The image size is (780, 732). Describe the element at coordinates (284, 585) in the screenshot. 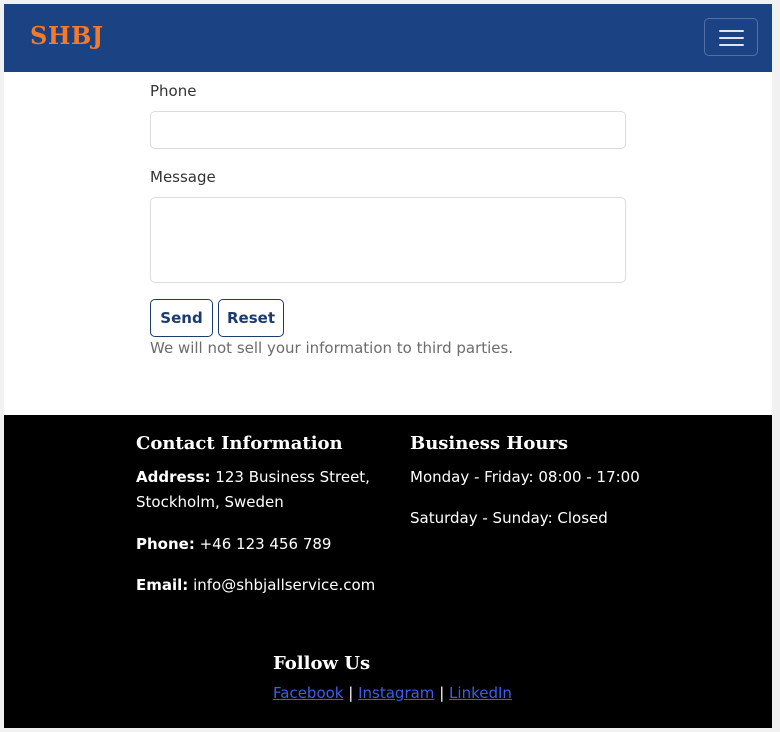

I see `email-value: info@shbjallservice.com` at that location.